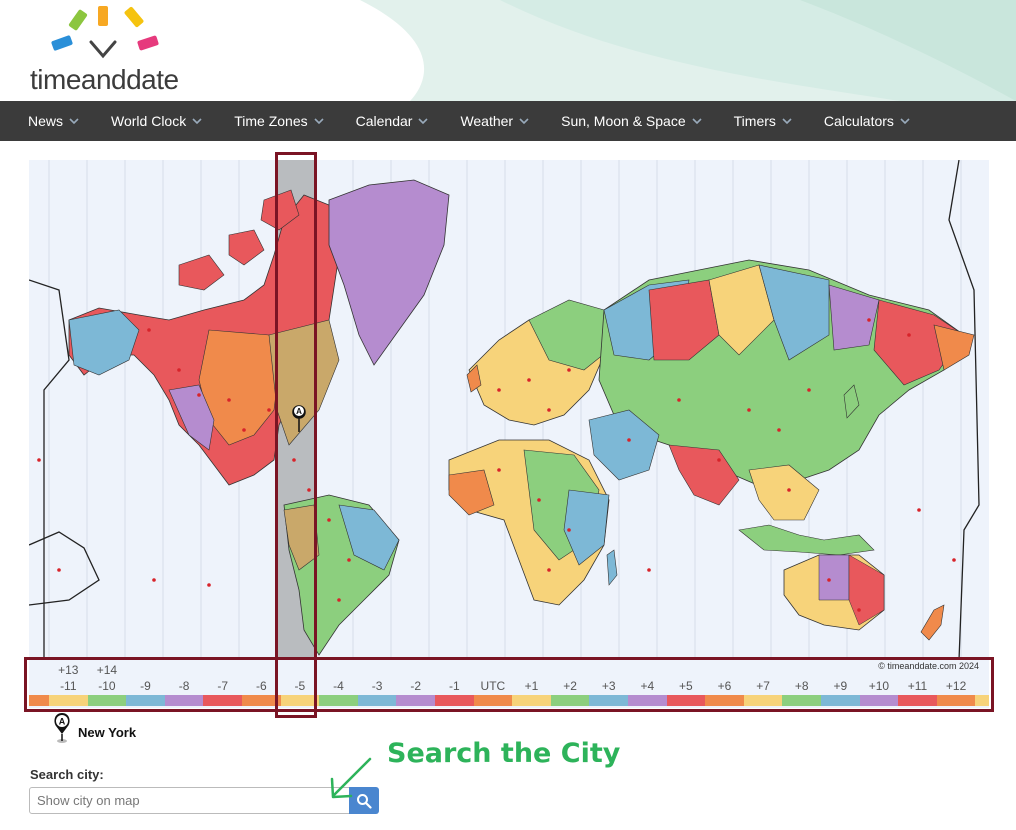 This screenshot has width=1016, height=830. What do you see at coordinates (834, 577) in the screenshot?
I see `australia-central` at bounding box center [834, 577].